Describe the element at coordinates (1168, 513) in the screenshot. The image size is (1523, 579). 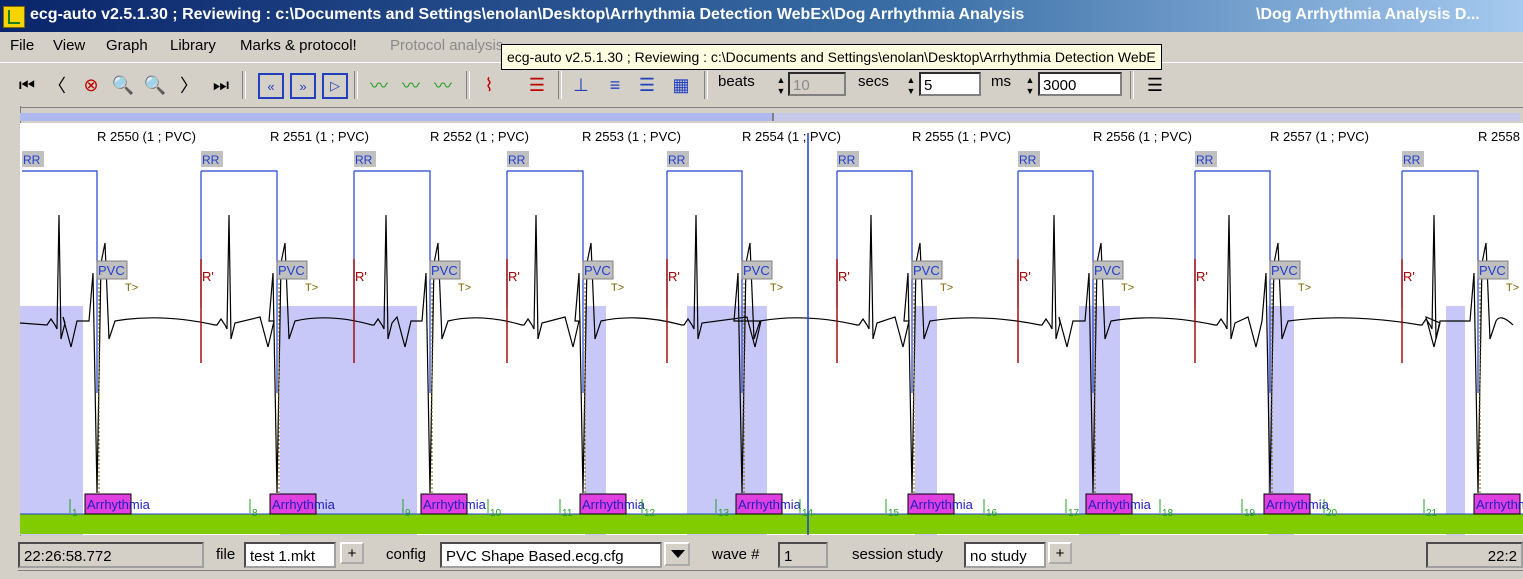
I see `tick-number: 18` at that location.